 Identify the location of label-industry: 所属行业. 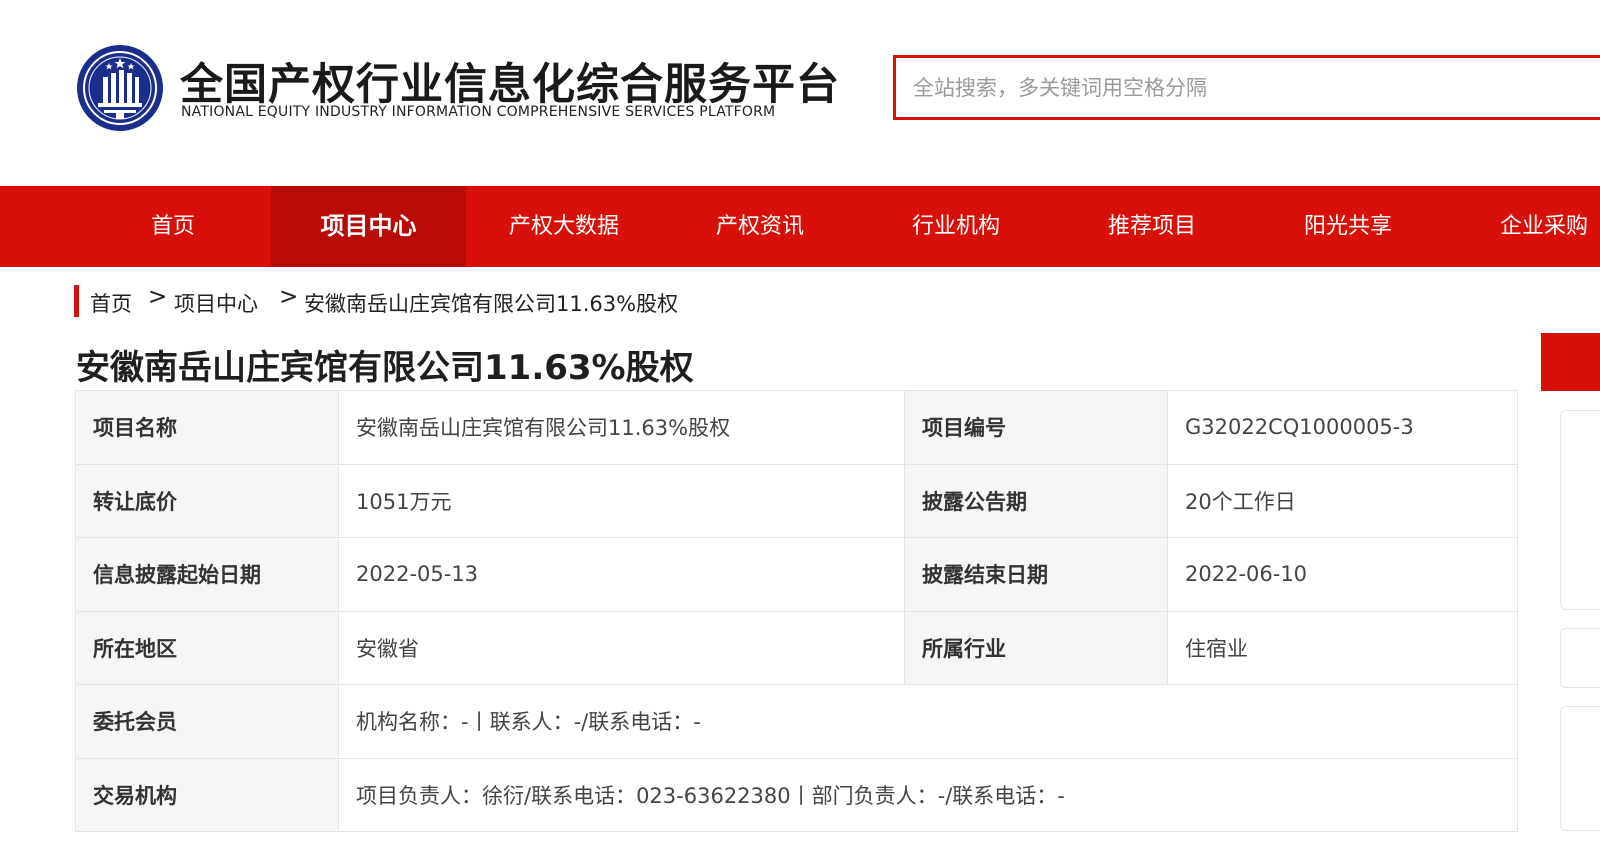
(1036, 647).